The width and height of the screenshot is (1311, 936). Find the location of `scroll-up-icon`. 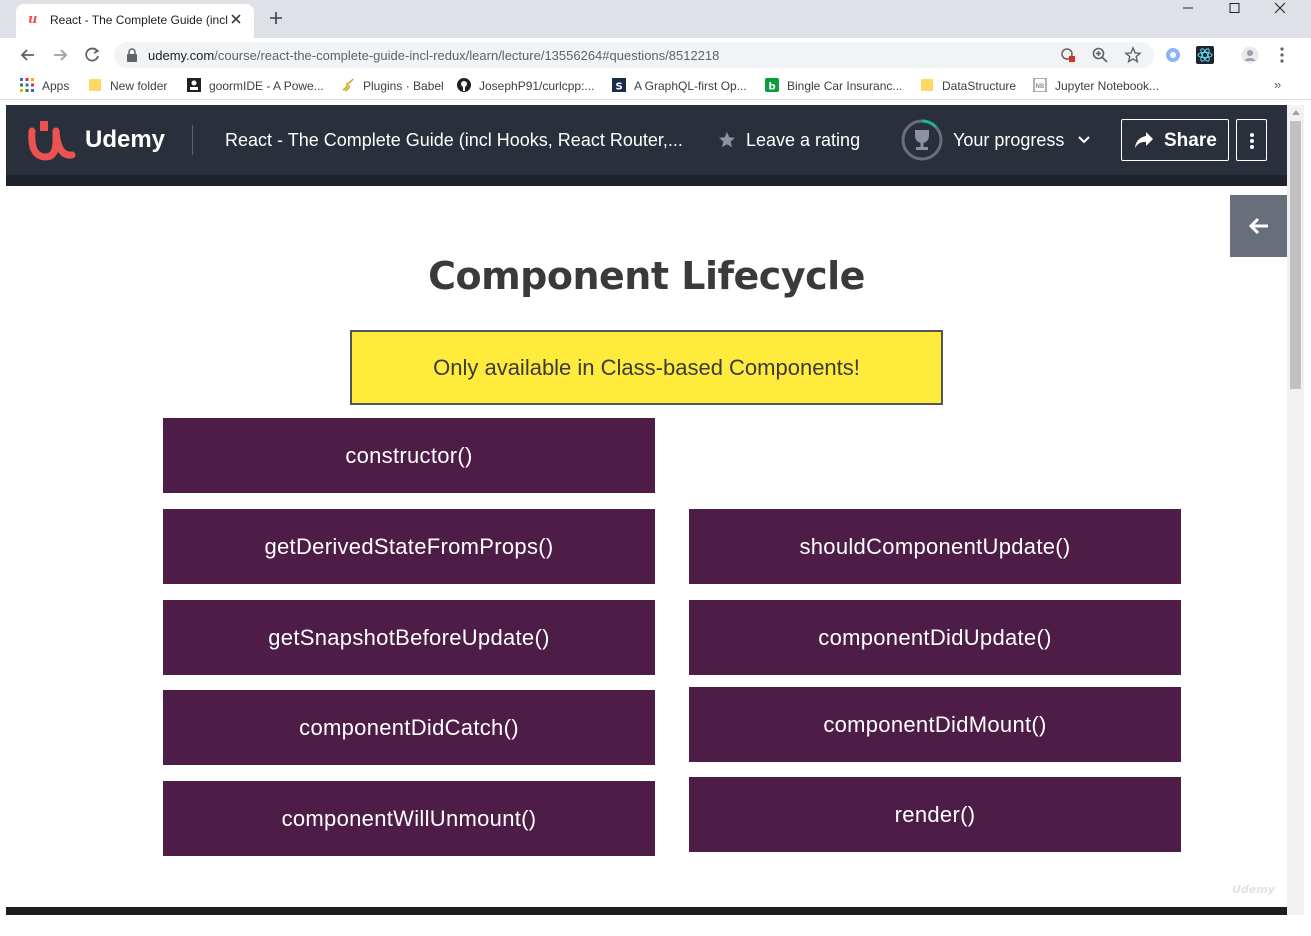

scroll-up-icon is located at coordinates (1296, 112).